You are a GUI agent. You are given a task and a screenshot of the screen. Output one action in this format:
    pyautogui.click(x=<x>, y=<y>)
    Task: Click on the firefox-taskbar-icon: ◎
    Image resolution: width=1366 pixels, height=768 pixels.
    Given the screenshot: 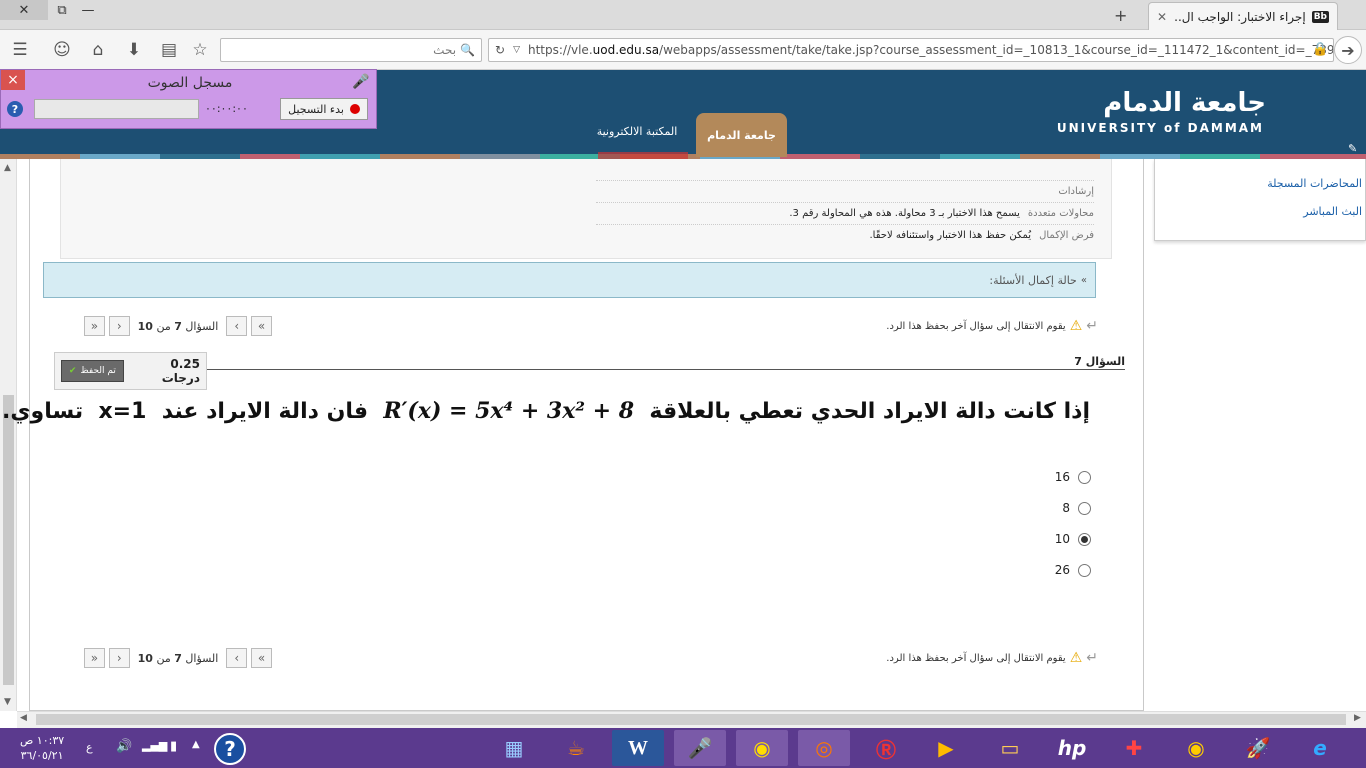 What is the action you would take?
    pyautogui.click(x=824, y=748)
    